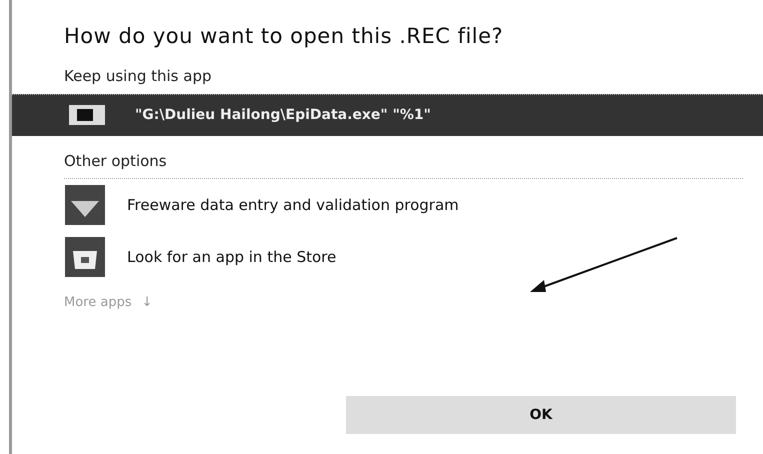 The width and height of the screenshot is (763, 454). I want to click on section-heading: Keep using this app, so click(138, 77).